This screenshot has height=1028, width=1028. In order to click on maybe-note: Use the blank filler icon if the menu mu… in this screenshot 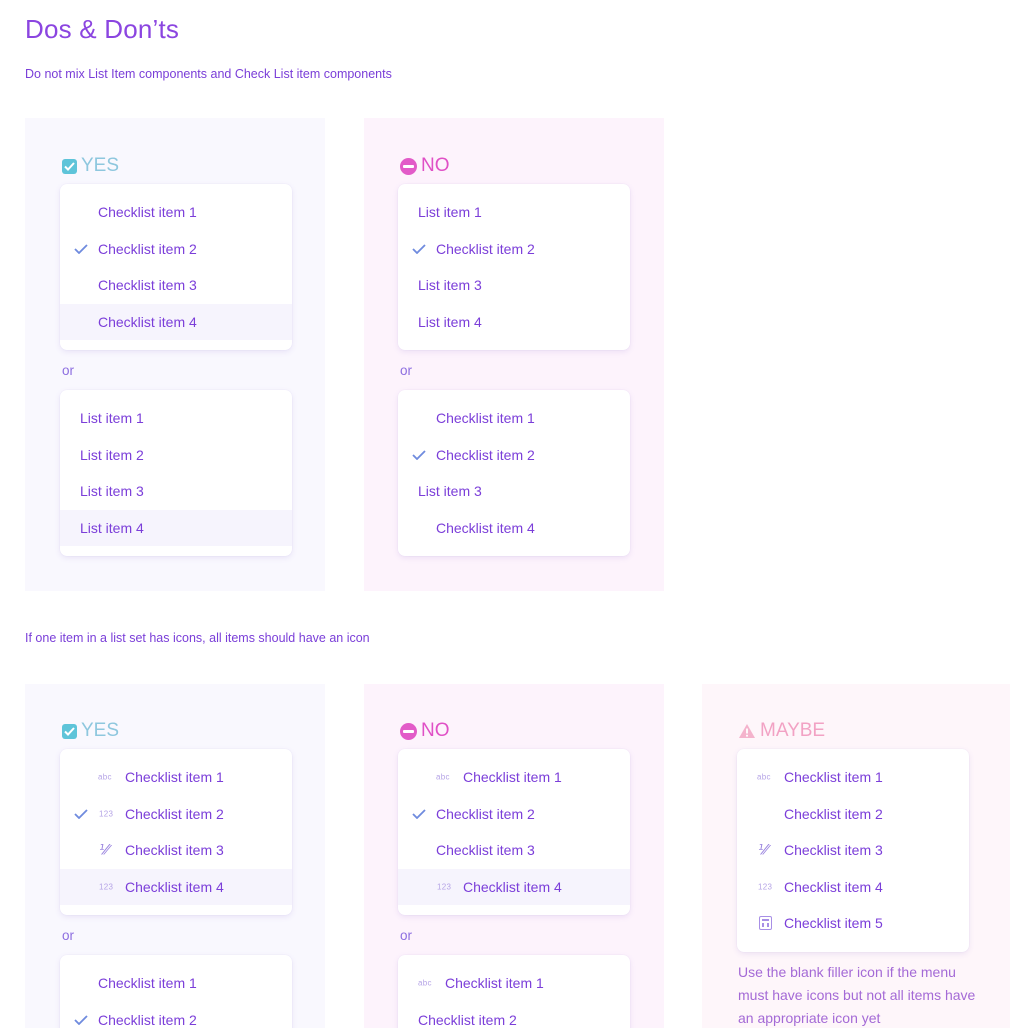, I will do `click(857, 995)`.